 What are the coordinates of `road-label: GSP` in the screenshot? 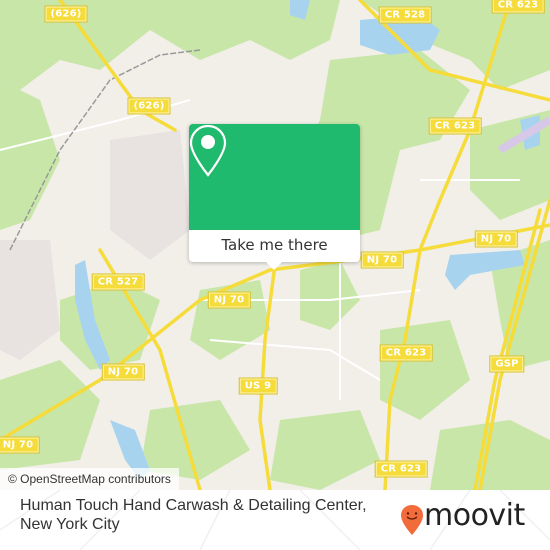 It's located at (507, 364).